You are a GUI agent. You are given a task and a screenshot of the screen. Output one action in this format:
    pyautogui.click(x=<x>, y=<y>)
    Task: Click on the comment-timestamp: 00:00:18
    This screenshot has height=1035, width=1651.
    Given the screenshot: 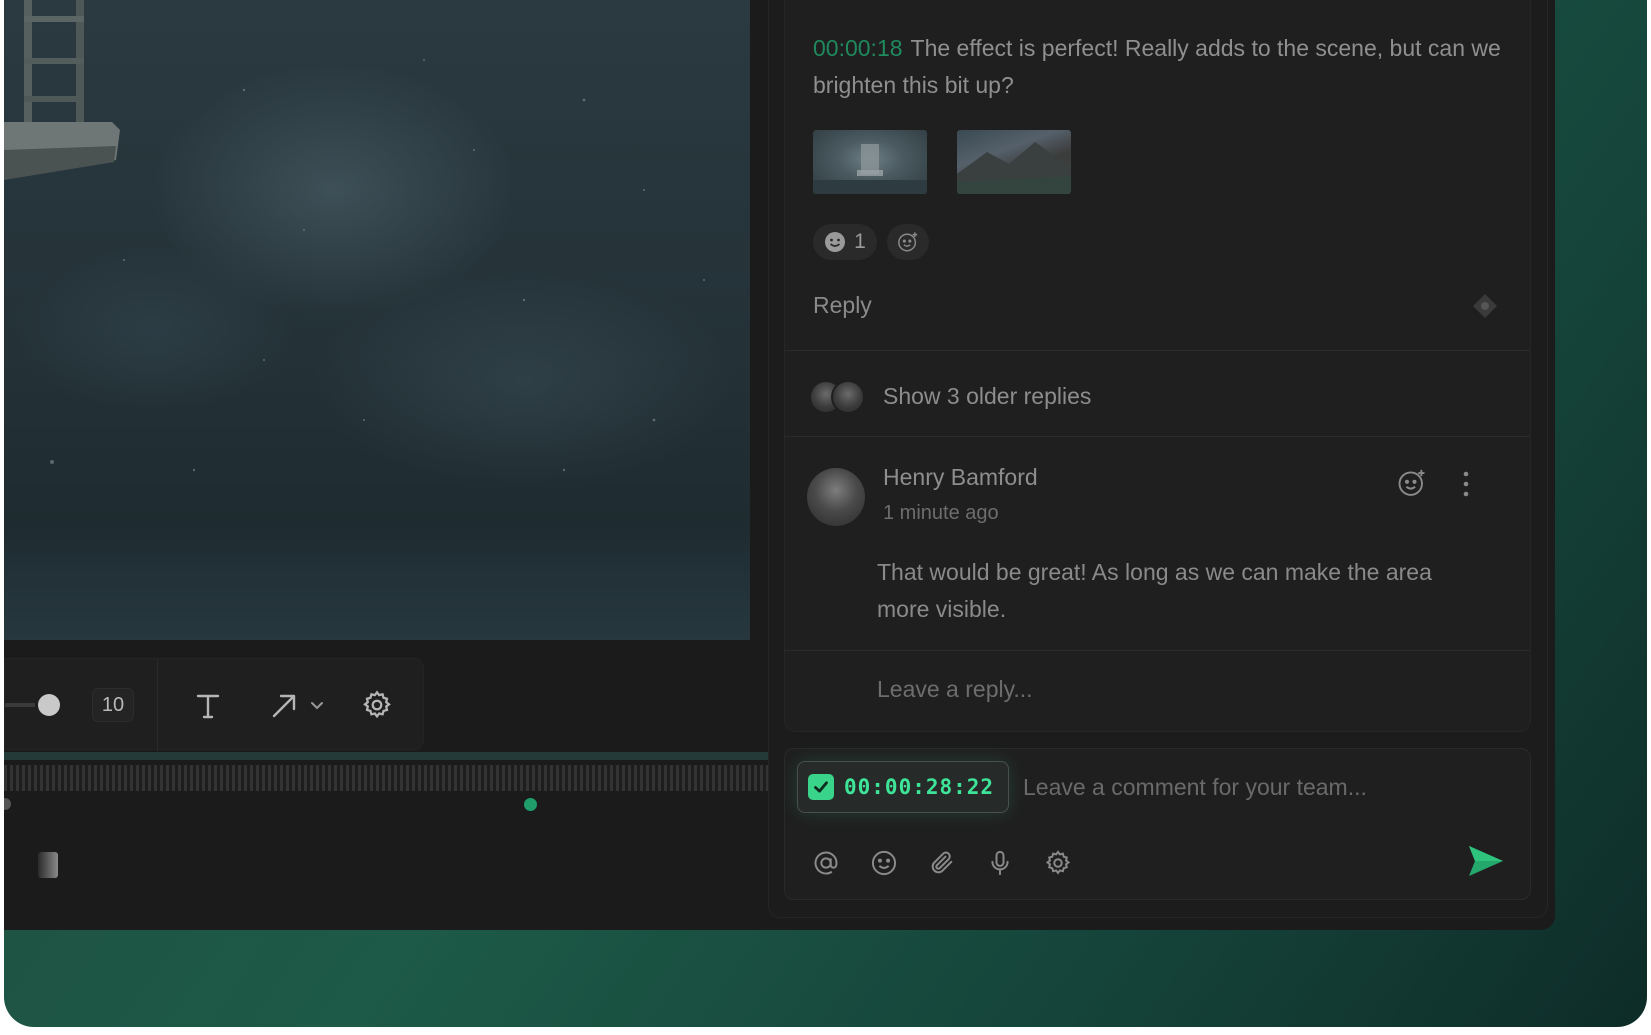 What is the action you would take?
    pyautogui.click(x=858, y=48)
    